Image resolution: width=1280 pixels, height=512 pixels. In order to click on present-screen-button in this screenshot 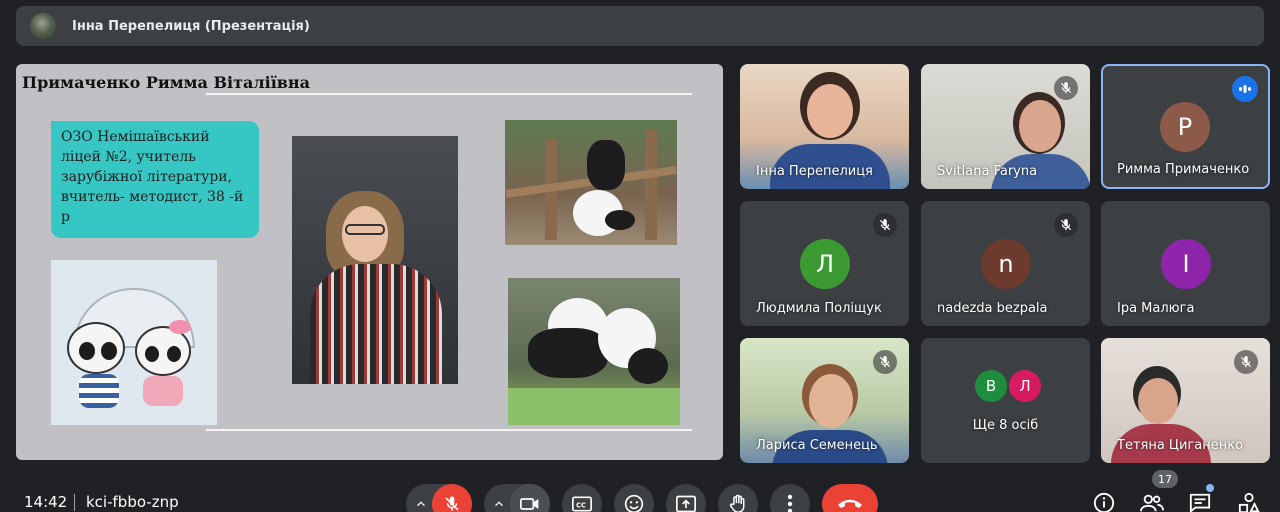, I will do `click(686, 498)`.